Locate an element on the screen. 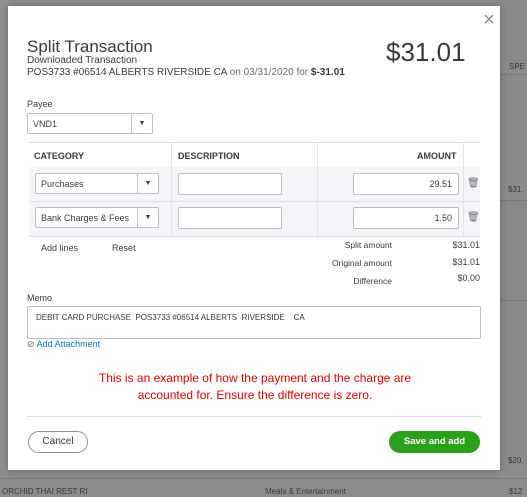 The image size is (527, 497). memo-label: Memo is located at coordinates (40, 298).